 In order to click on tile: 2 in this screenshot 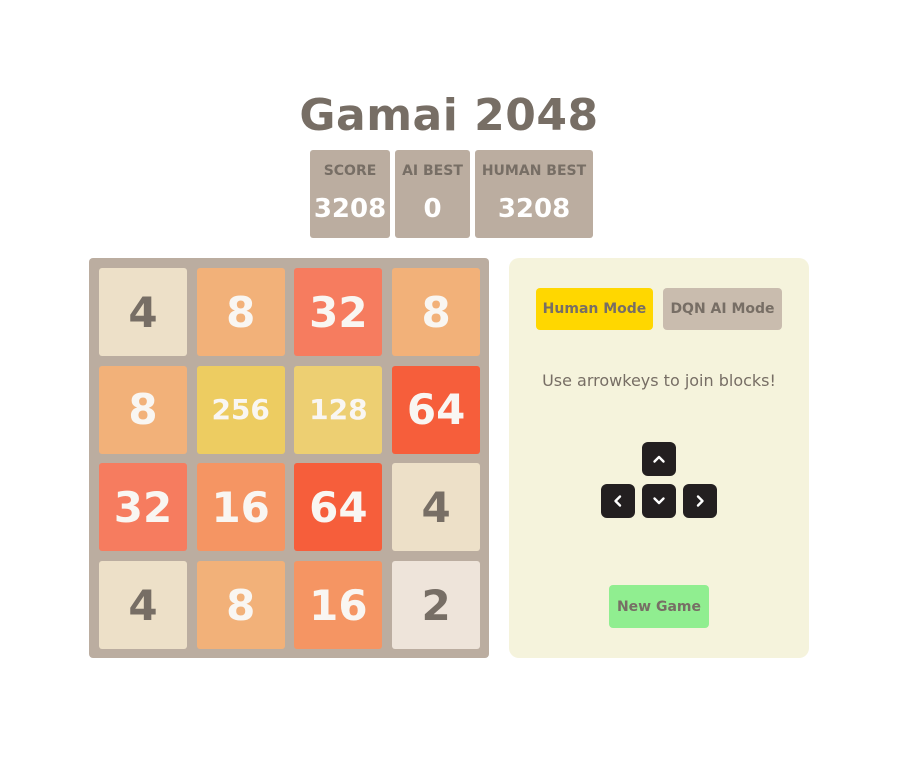, I will do `click(436, 605)`.